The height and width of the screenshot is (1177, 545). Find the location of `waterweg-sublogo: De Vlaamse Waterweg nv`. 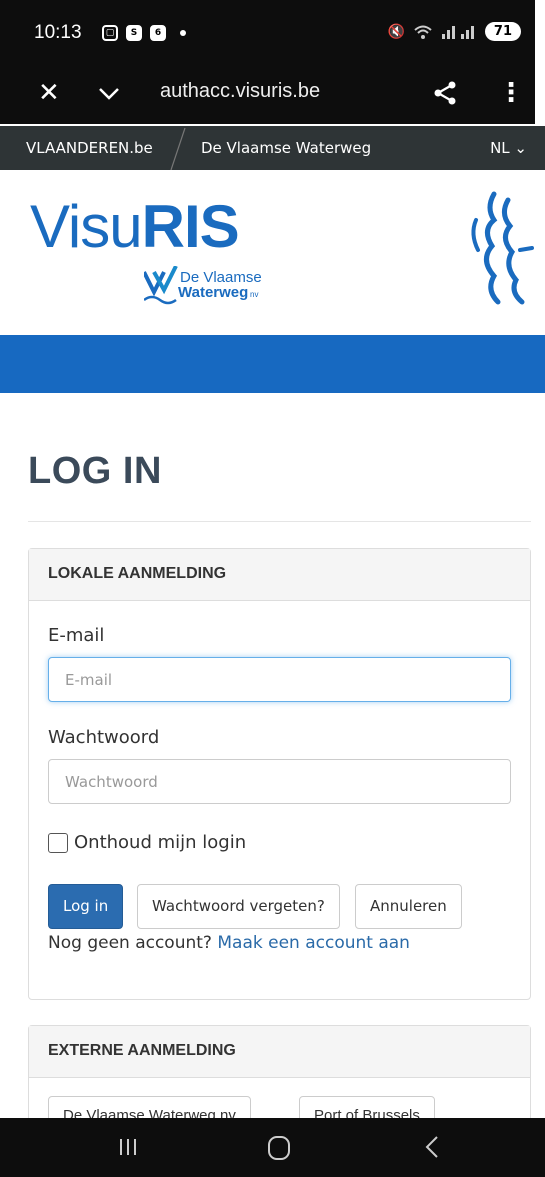

waterweg-sublogo: De Vlaamse Waterweg nv is located at coordinates (203, 285).